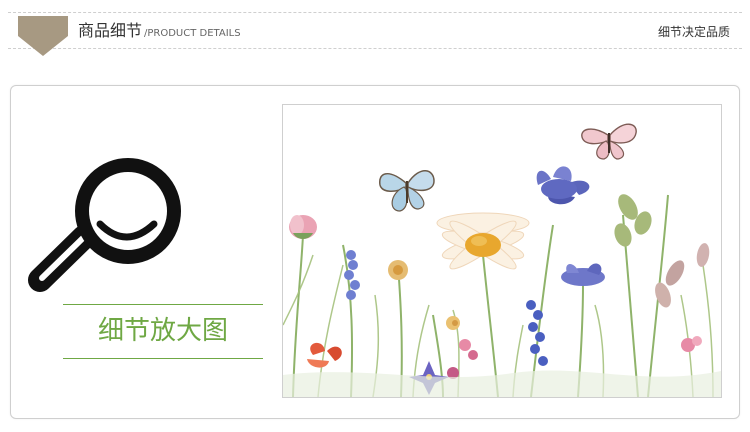 The image size is (750, 432). I want to click on ribbon-banner-icon, so click(43, 36).